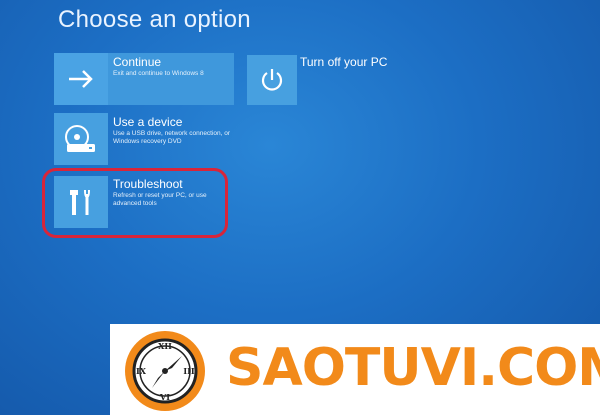  Describe the element at coordinates (188, 371) in the screenshot. I see `svg-text: III` at that location.